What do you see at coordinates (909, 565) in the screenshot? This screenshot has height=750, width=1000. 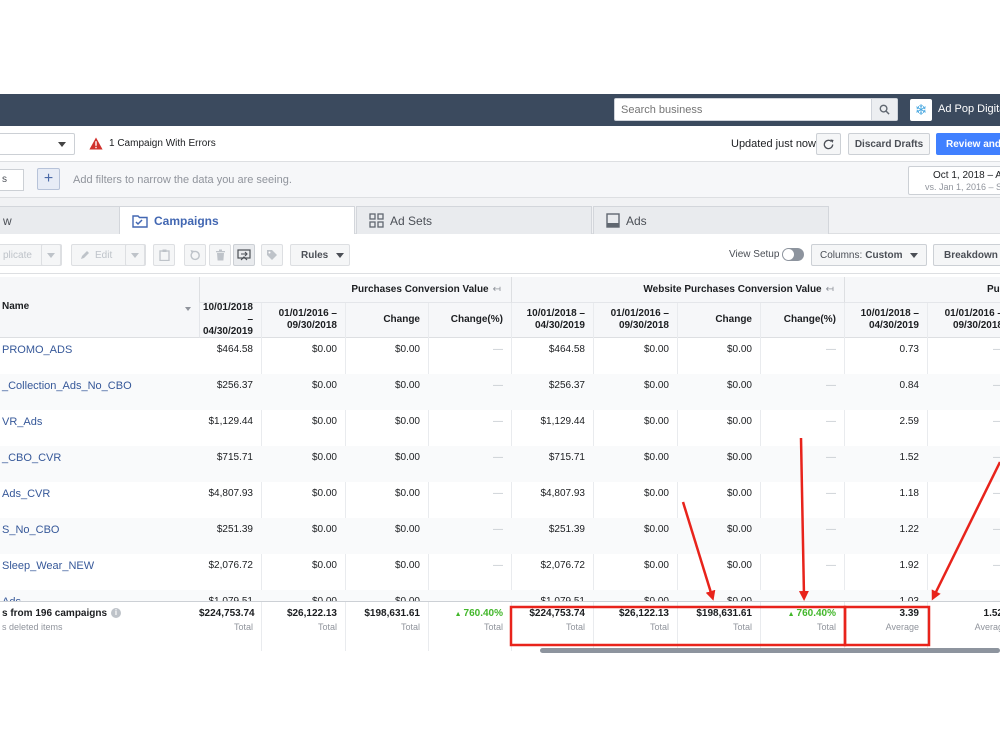 I see `table-cell: 1.92` at bounding box center [909, 565].